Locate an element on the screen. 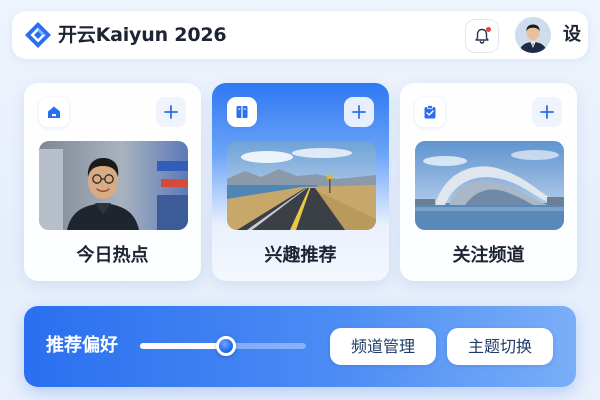  notification-dot is located at coordinates (488, 29).